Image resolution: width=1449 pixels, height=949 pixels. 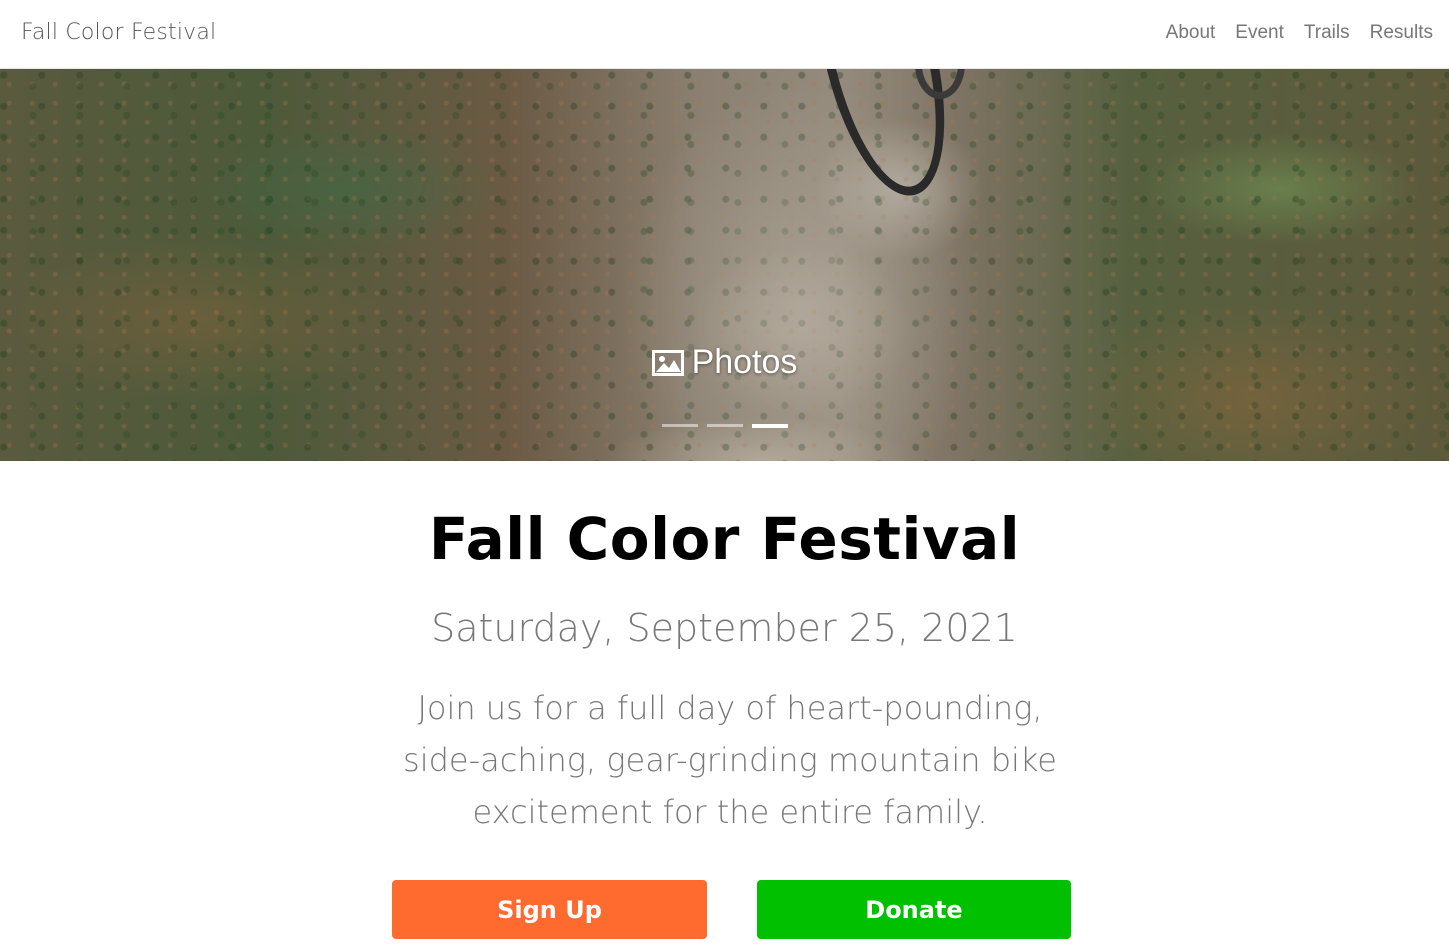 What do you see at coordinates (724, 628) in the screenshot?
I see `event-date: Saturday, September 25, 2021` at bounding box center [724, 628].